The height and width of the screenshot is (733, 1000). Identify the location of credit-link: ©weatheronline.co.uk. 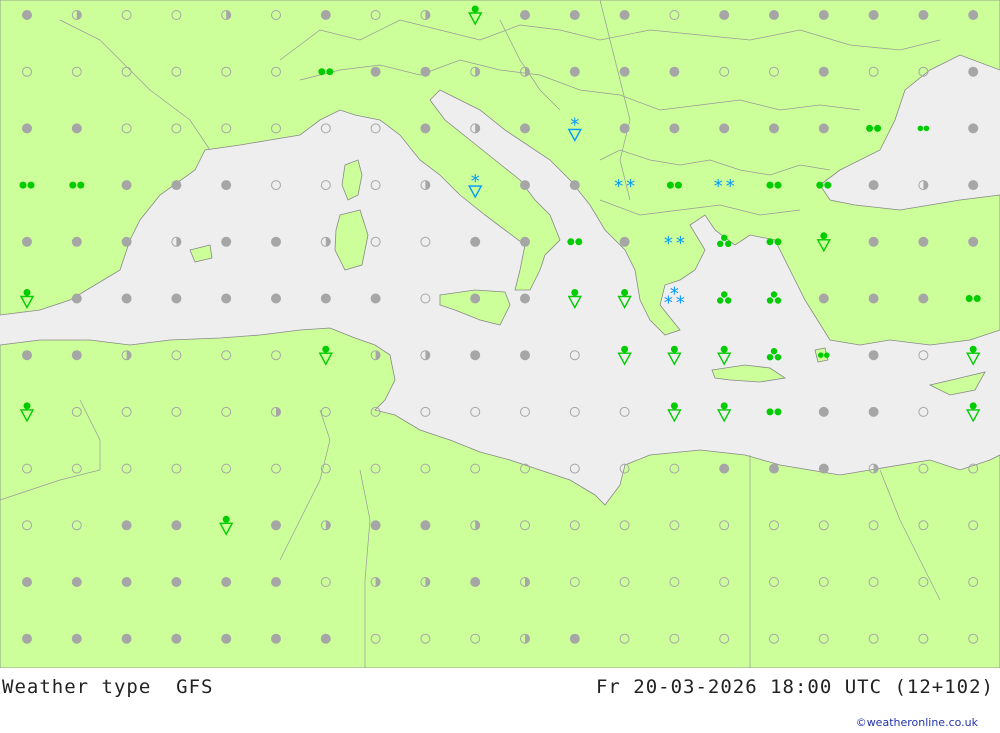
(917, 722).